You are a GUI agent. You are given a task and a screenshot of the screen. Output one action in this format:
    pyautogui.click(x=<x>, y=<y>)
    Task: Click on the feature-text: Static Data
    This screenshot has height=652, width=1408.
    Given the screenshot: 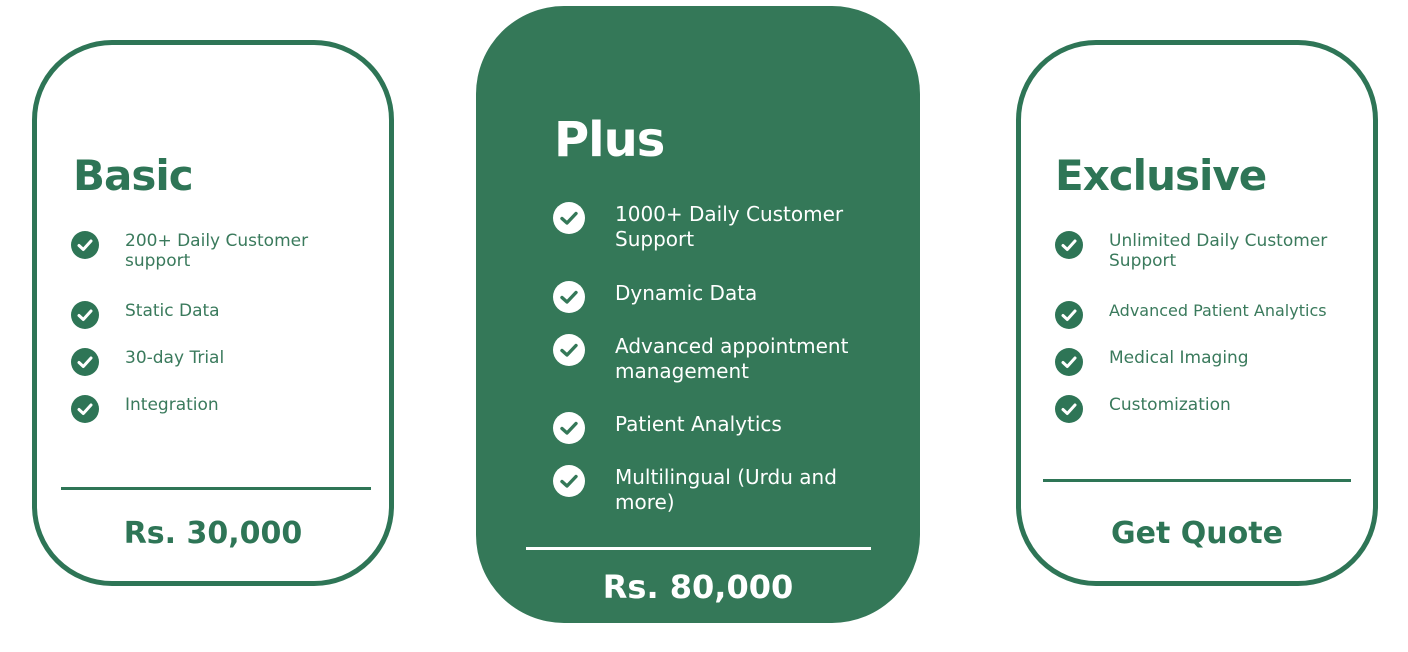 What is the action you would take?
    pyautogui.click(x=172, y=311)
    